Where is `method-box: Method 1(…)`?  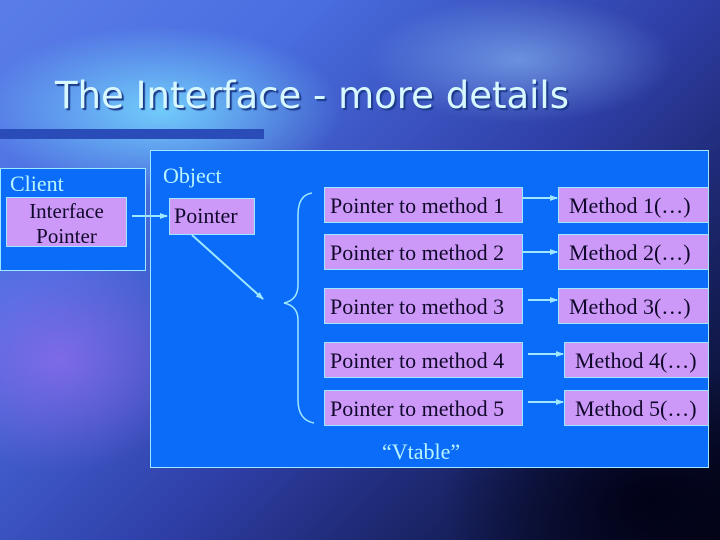 method-box: Method 1(…) is located at coordinates (633, 205).